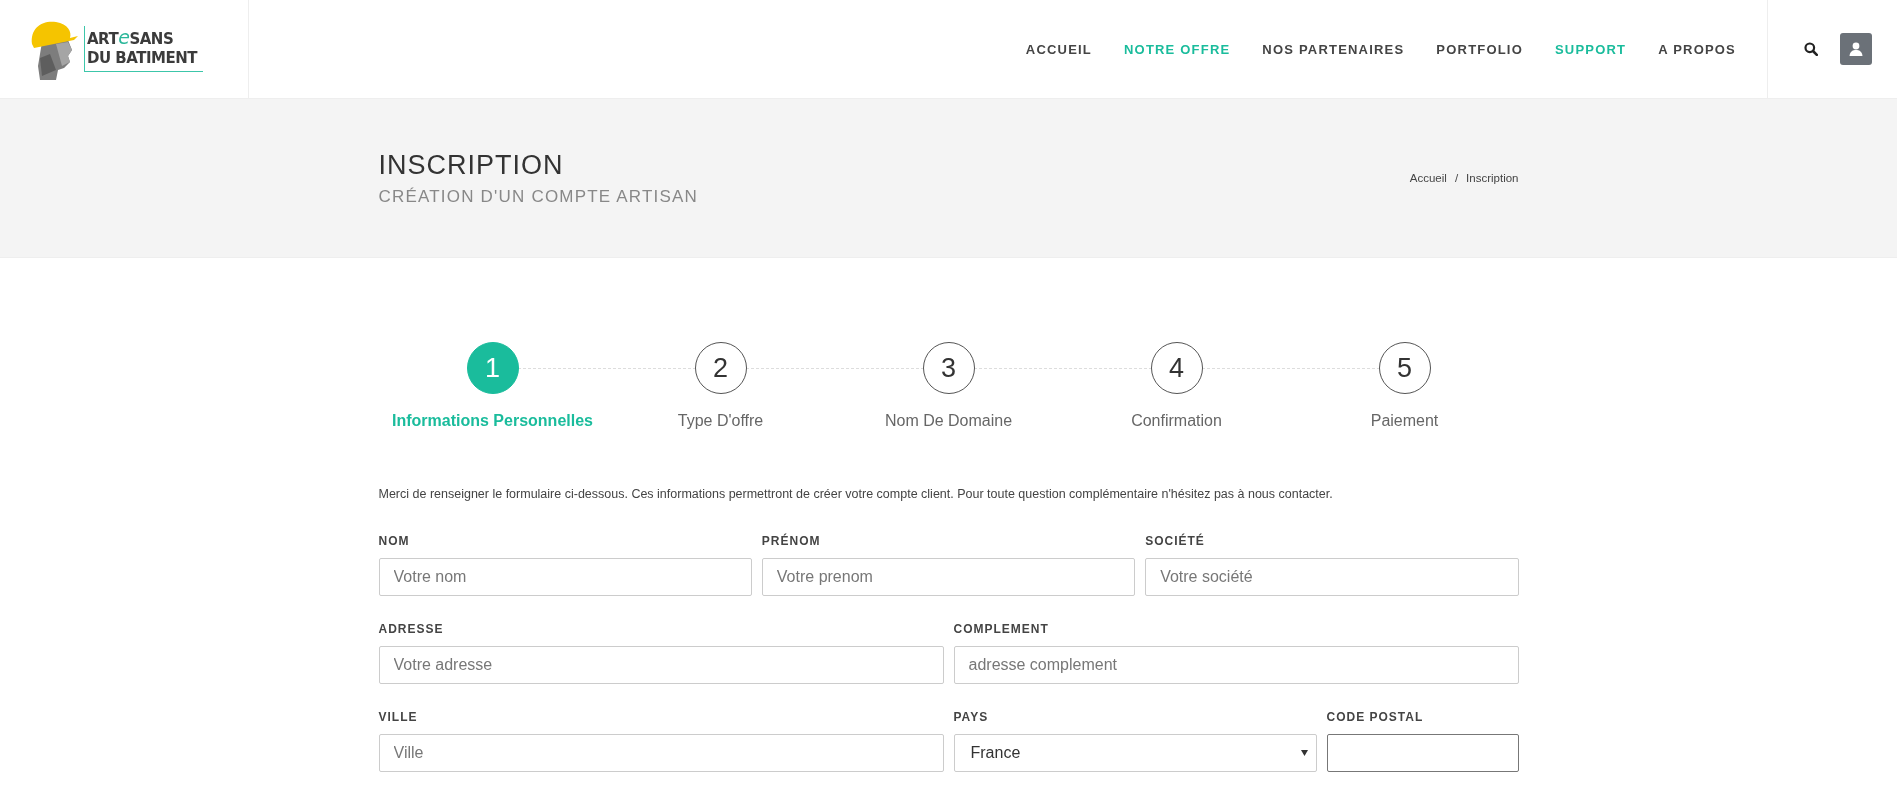 The width and height of the screenshot is (1897, 785). I want to click on logo-text: ARTeSANS DU BATIMENT, so click(143, 49).